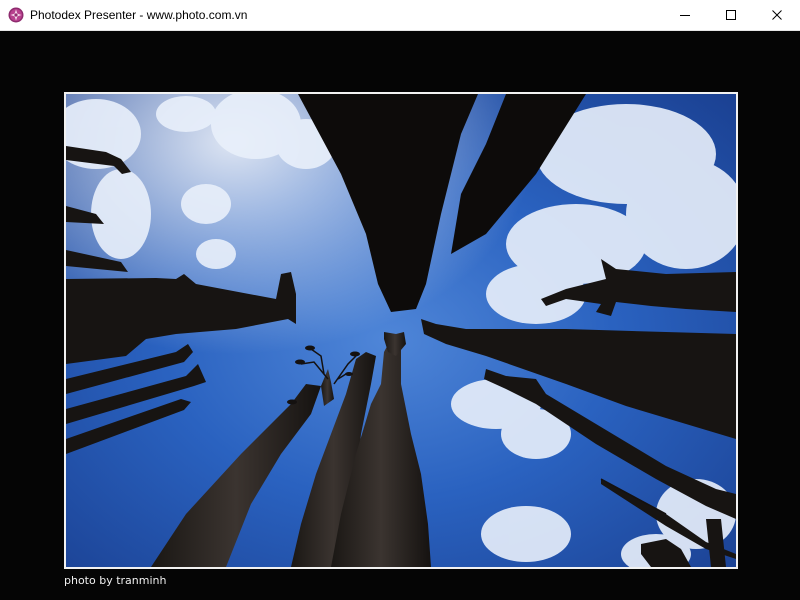  I want to click on close-icon, so click(777, 15).